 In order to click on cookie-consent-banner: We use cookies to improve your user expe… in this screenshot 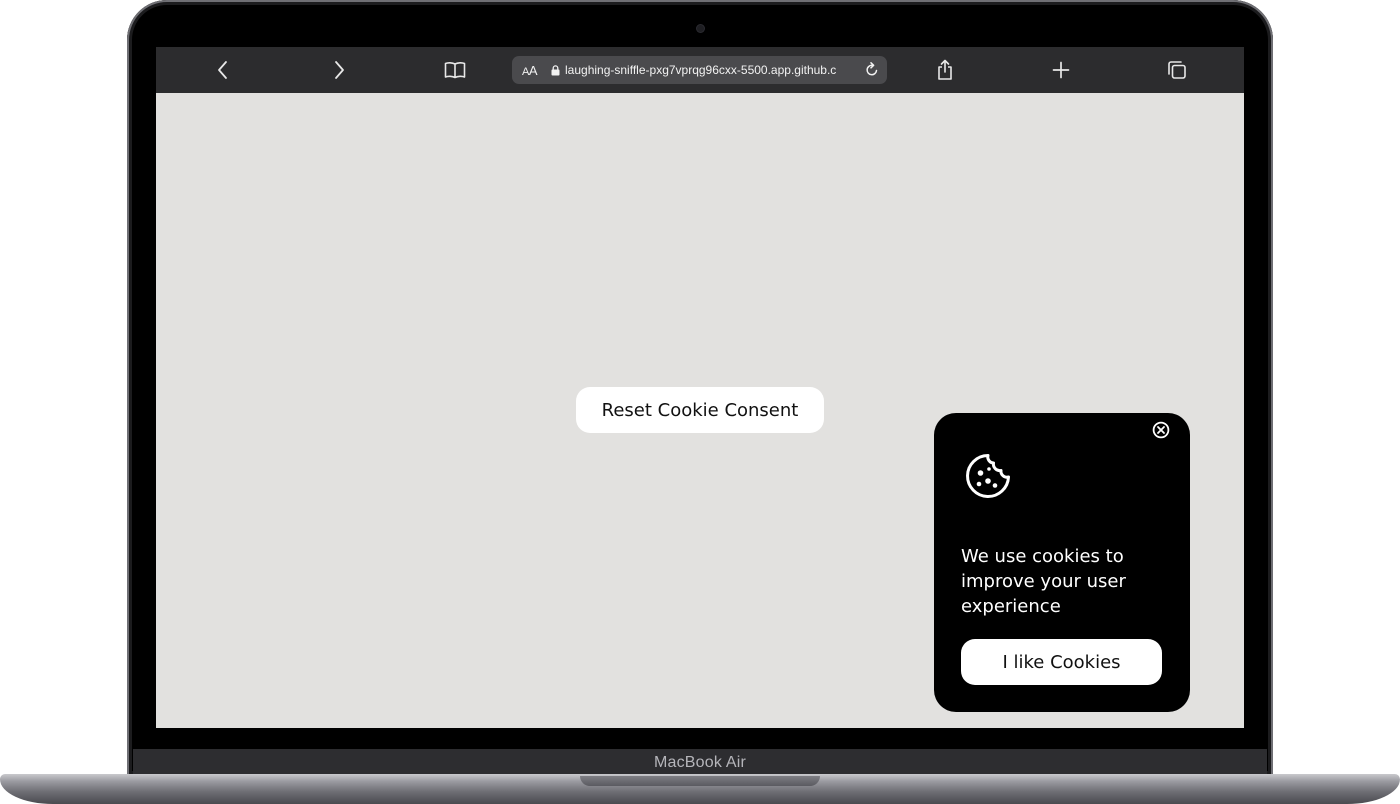, I will do `click(1062, 562)`.